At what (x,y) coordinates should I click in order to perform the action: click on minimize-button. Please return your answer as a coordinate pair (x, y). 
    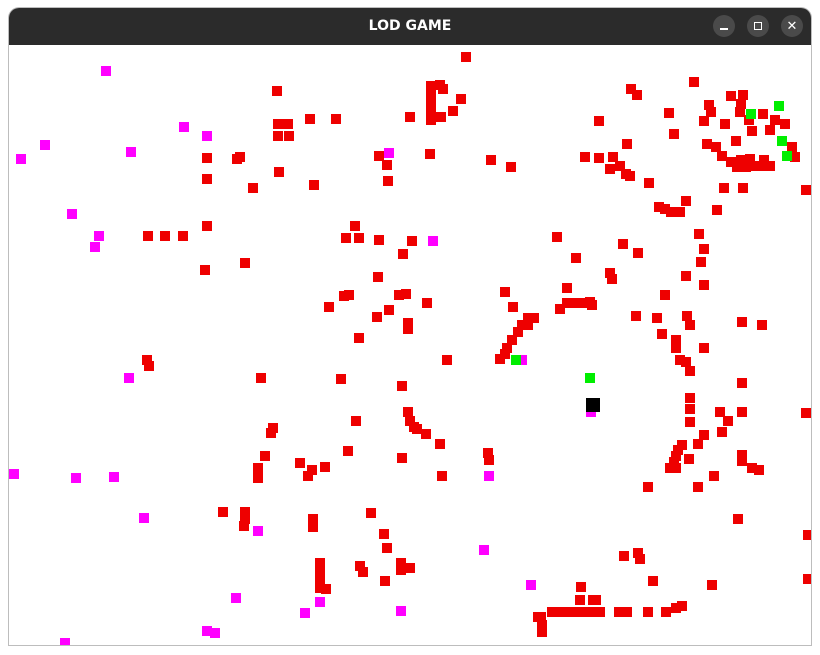
    Looking at the image, I should click on (724, 26).